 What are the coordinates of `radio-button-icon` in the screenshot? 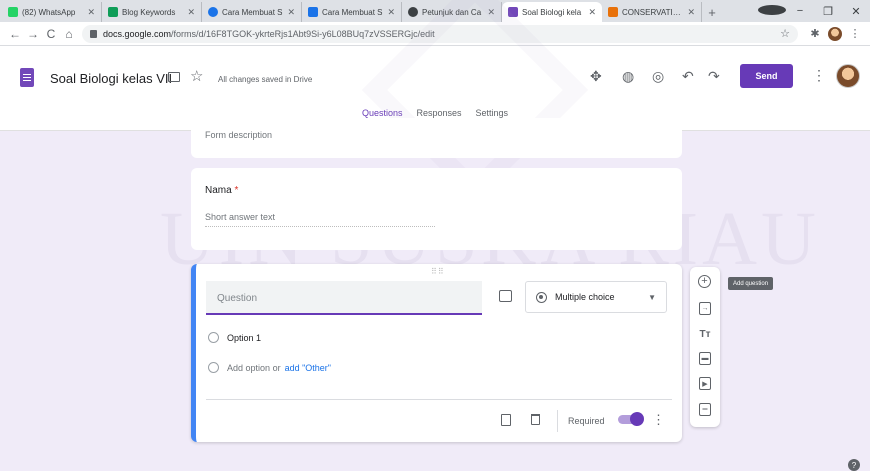 It's located at (541, 297).